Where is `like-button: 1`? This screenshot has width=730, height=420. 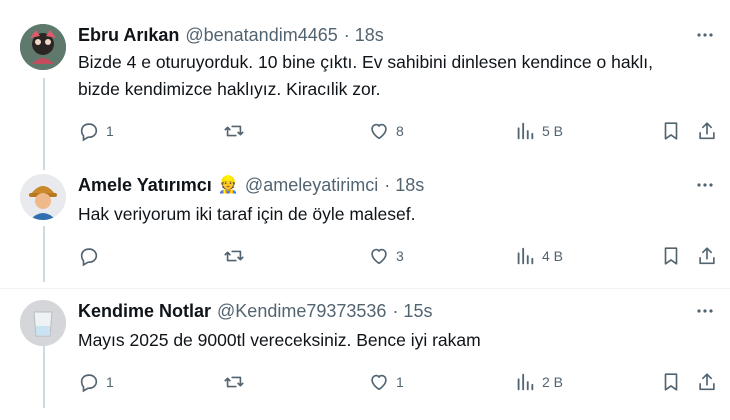 like-button: 1 is located at coordinates (386, 382).